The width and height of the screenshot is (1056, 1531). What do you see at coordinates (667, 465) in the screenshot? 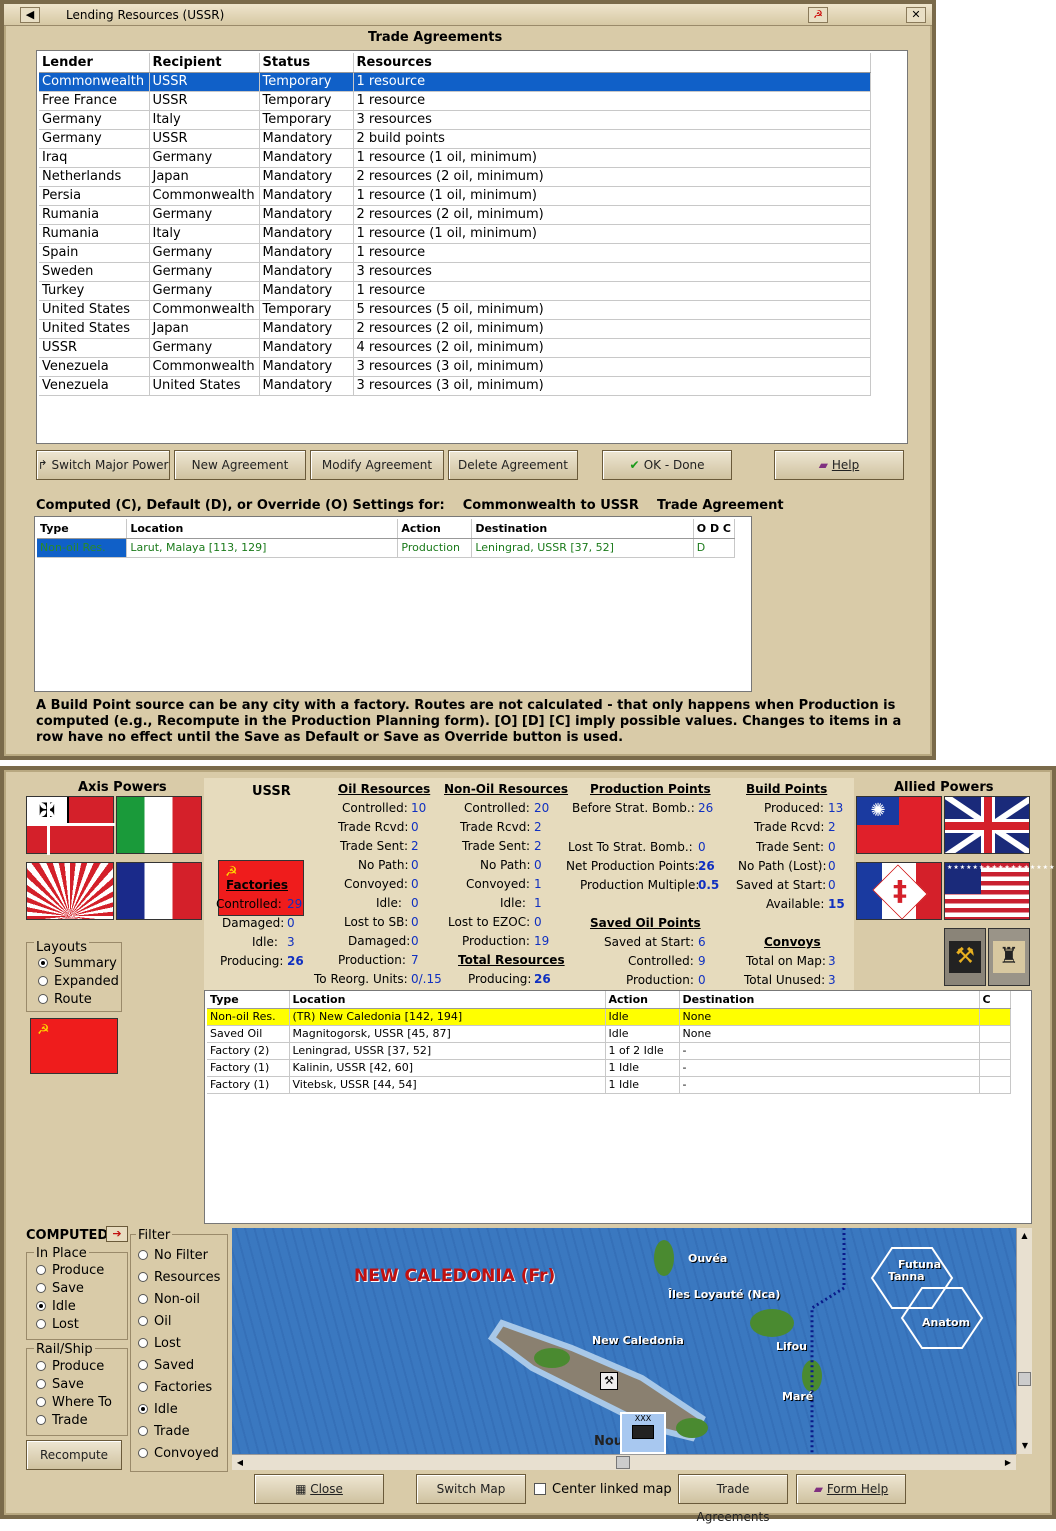
I see `ok-done-button: ✔ OK - Done` at bounding box center [667, 465].